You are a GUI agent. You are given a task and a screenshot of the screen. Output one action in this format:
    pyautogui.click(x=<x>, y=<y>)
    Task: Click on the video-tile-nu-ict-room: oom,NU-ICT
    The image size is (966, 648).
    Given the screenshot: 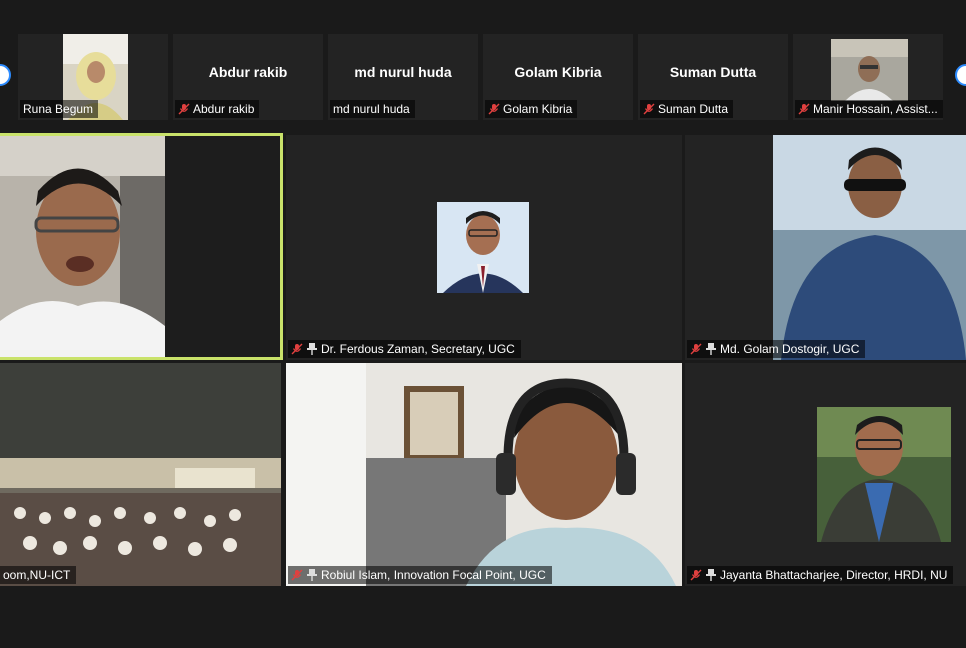 What is the action you would take?
    pyautogui.click(x=140, y=474)
    